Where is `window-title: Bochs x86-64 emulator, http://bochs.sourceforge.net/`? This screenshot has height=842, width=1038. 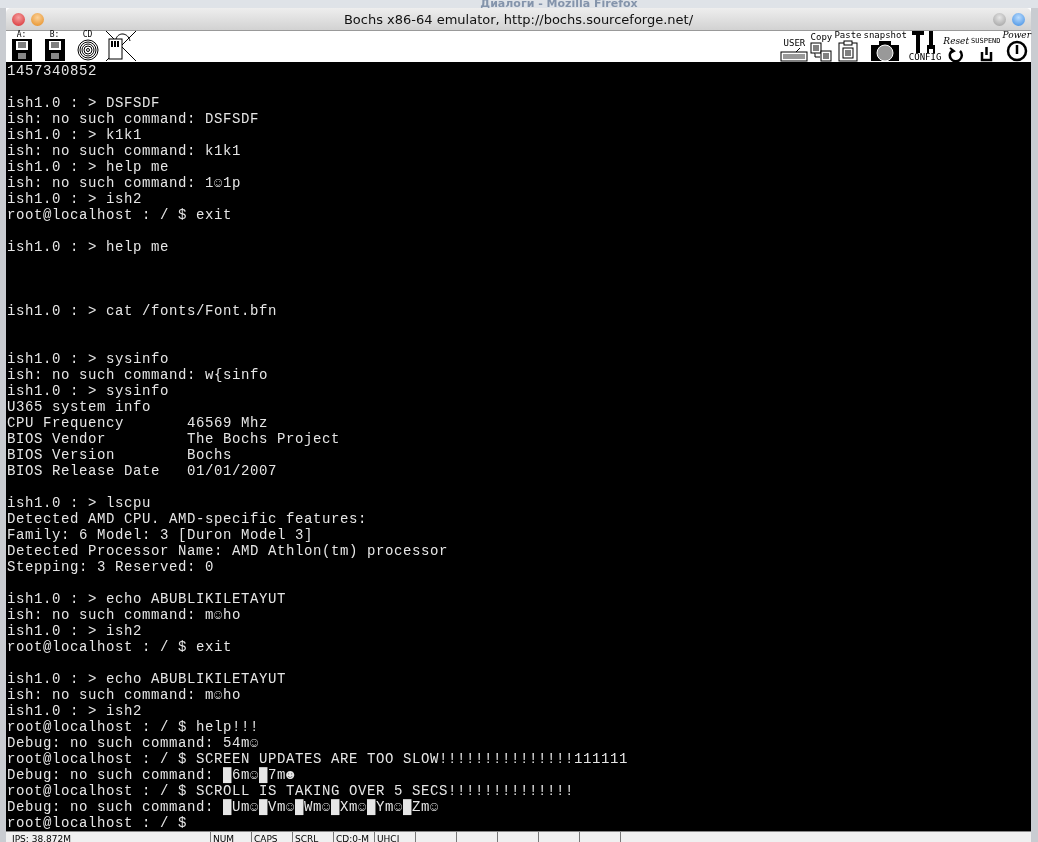
window-title: Bochs x86-64 emulator, http://bochs.sourceforge.net/ is located at coordinates (518, 19).